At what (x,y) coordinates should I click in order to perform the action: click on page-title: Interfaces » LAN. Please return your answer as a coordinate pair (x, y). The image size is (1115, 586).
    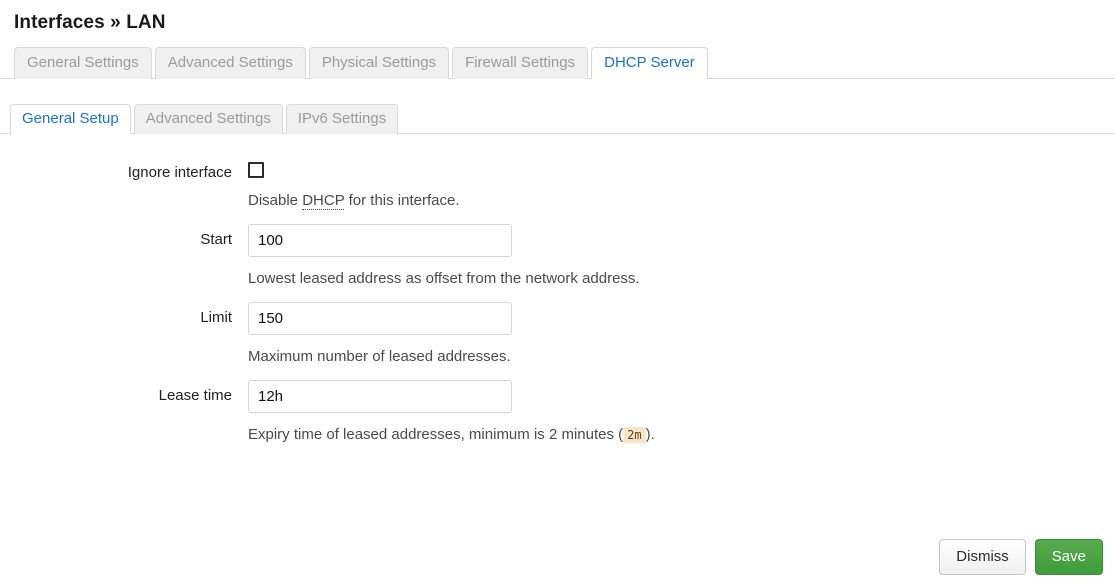
    Looking at the image, I should click on (90, 22).